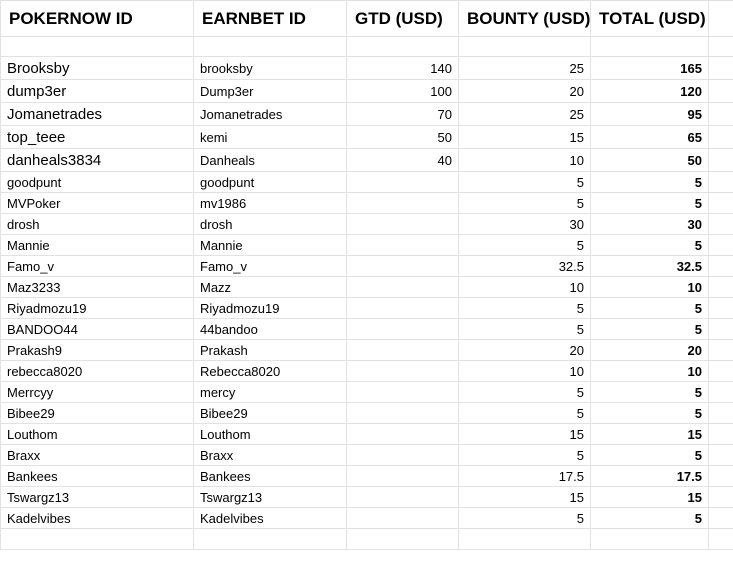  Describe the element at coordinates (524, 476) in the screenshot. I see `cell-bounty-usd: 17.5` at that location.